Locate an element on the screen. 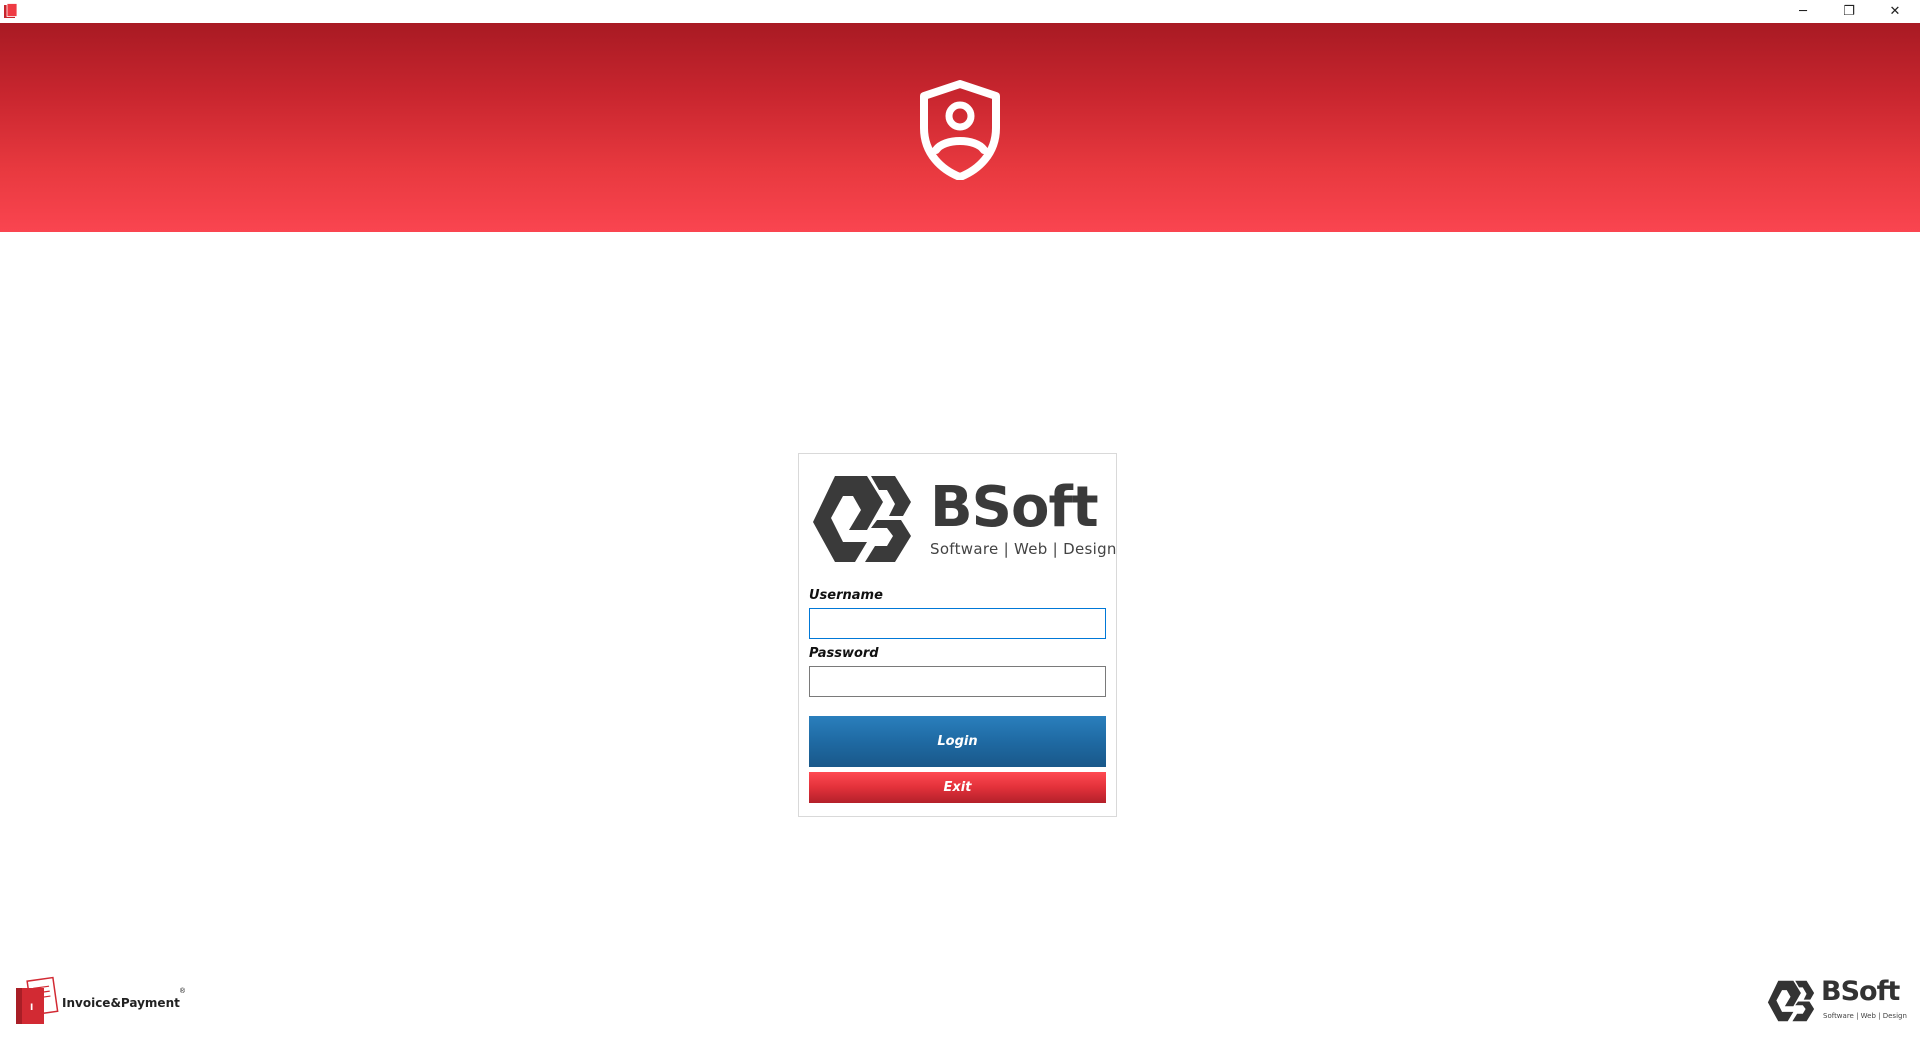  svg-text: I is located at coordinates (31, 1008).